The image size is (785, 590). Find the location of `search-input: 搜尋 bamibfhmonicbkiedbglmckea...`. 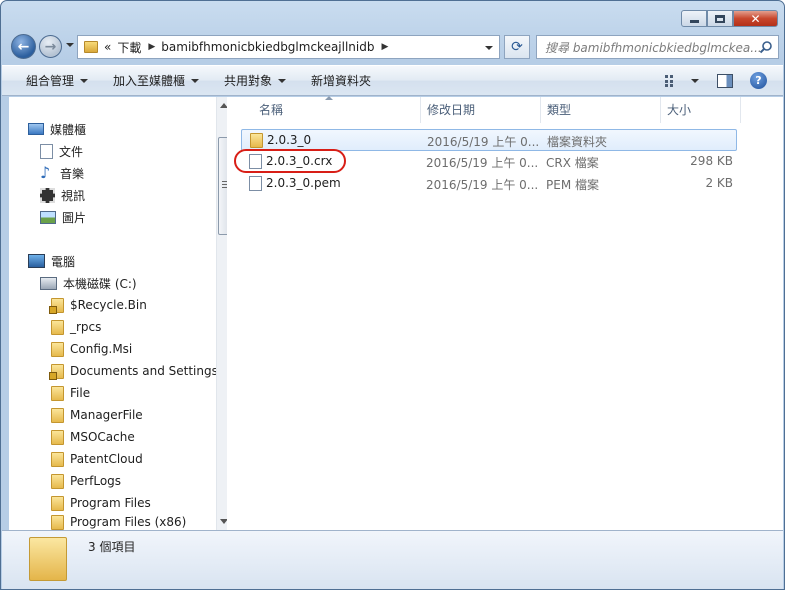

search-input: 搜尋 bamibfhmonicbkiedbglmckea... is located at coordinates (657, 47).